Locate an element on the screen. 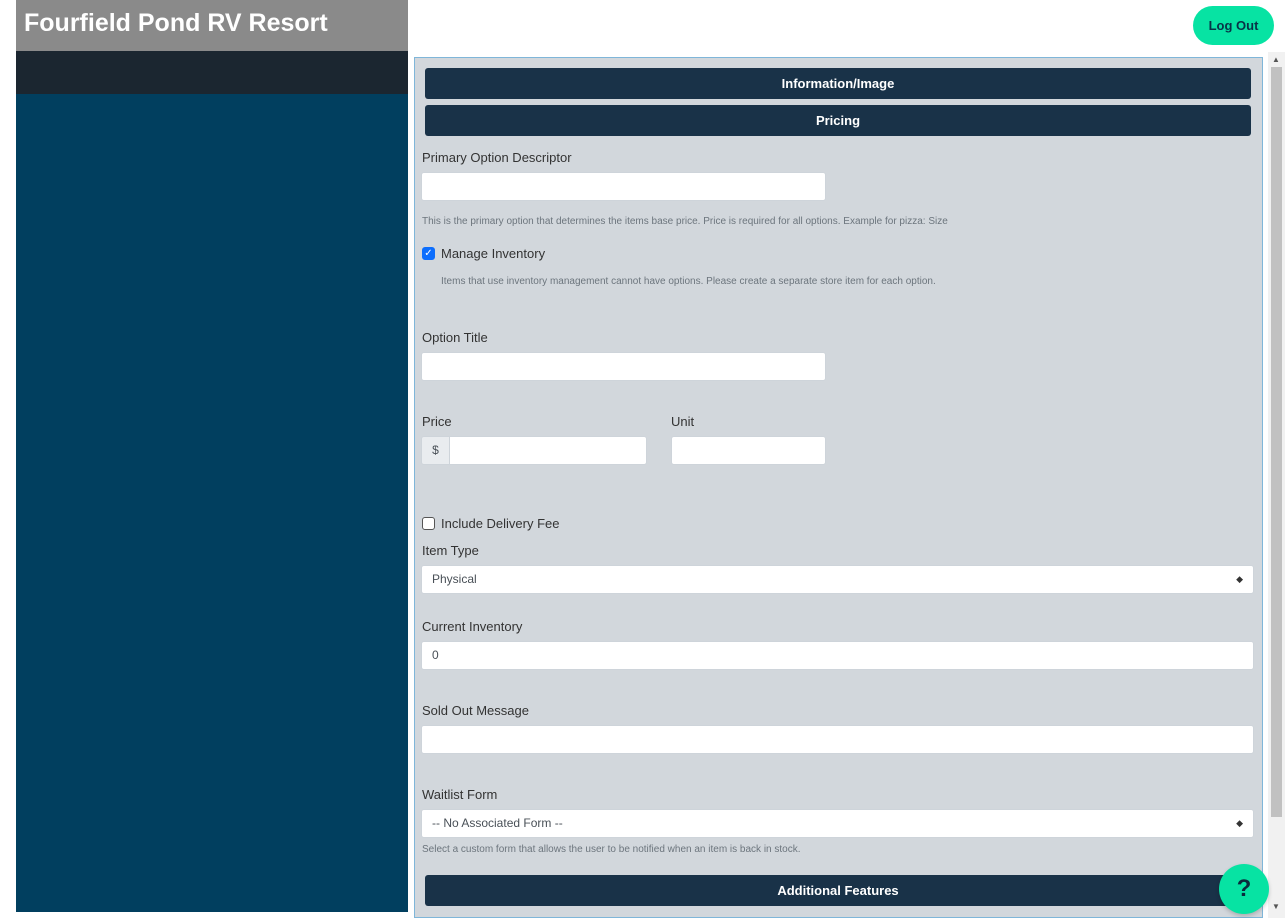 Image resolution: width=1285 pixels, height=918 pixels. item-type-label: Item Type is located at coordinates (450, 550).